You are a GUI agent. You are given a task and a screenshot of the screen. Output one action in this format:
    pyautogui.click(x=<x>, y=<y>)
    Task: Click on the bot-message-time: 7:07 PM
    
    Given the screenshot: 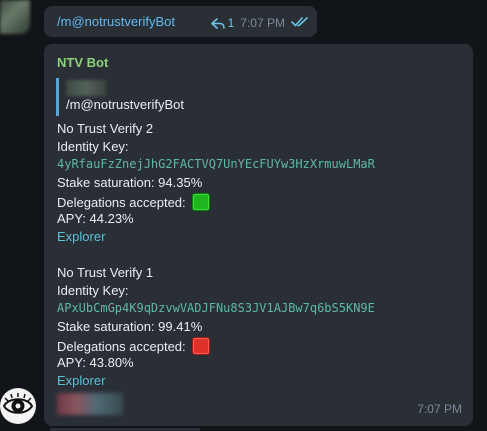 What is the action you would take?
    pyautogui.click(x=439, y=409)
    